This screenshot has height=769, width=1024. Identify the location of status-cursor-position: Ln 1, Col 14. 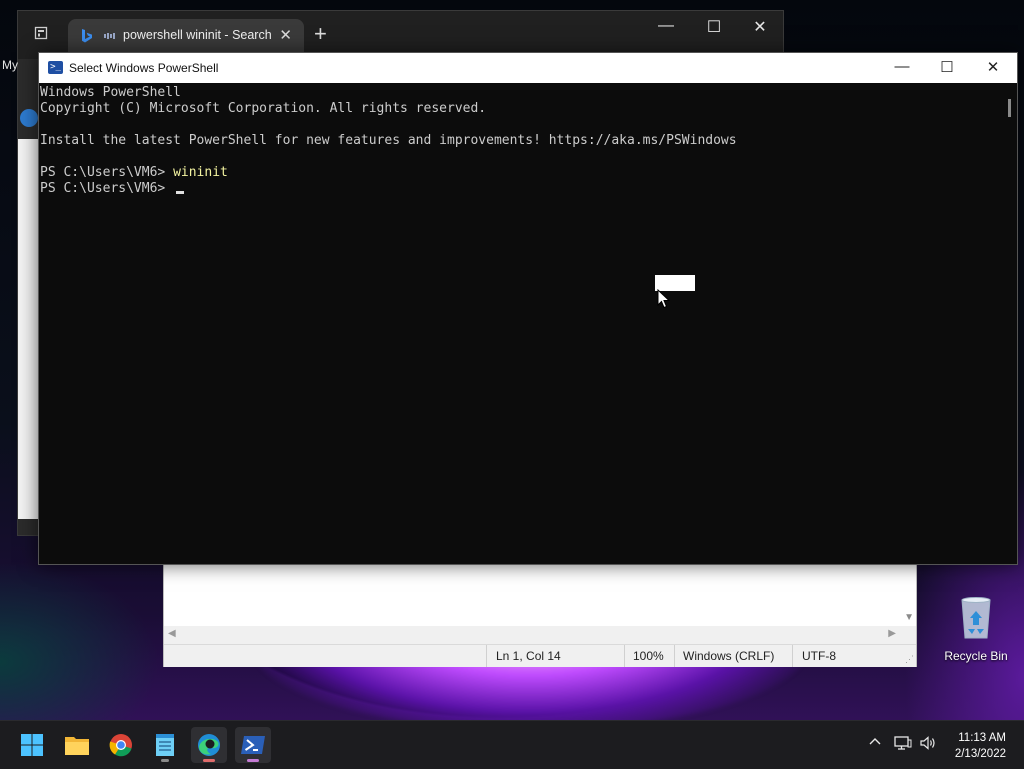
(528, 656).